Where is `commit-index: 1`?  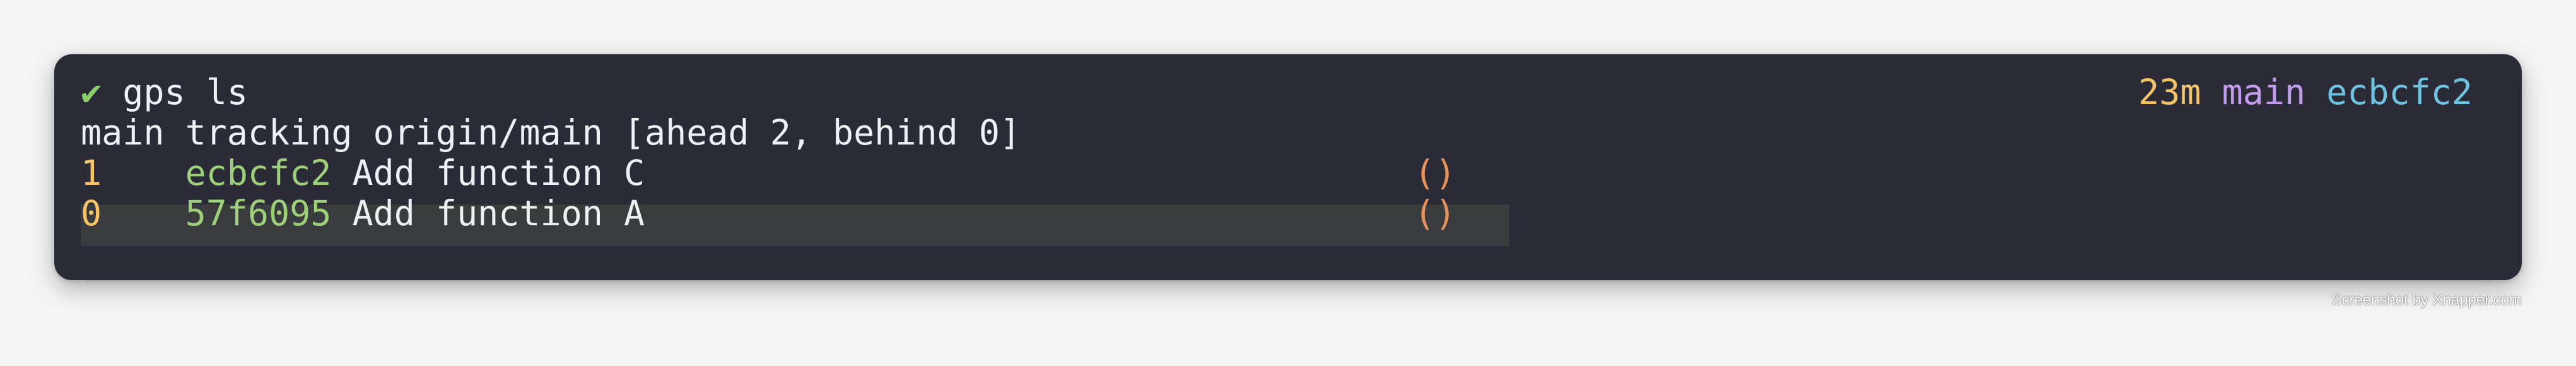 commit-index: 1 is located at coordinates (91, 173).